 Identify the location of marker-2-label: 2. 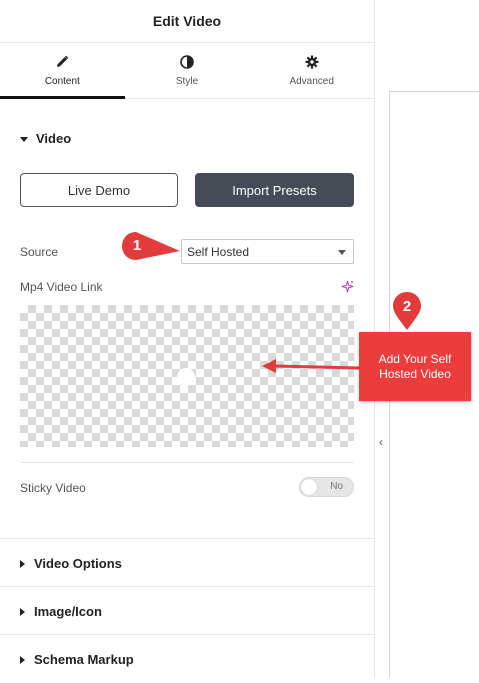
(407, 306).